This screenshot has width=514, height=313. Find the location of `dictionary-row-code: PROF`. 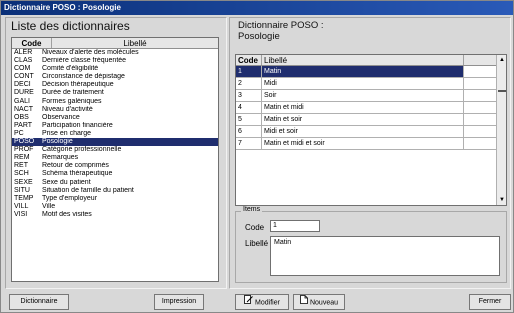

dictionary-row-code: PROF is located at coordinates (24, 150).